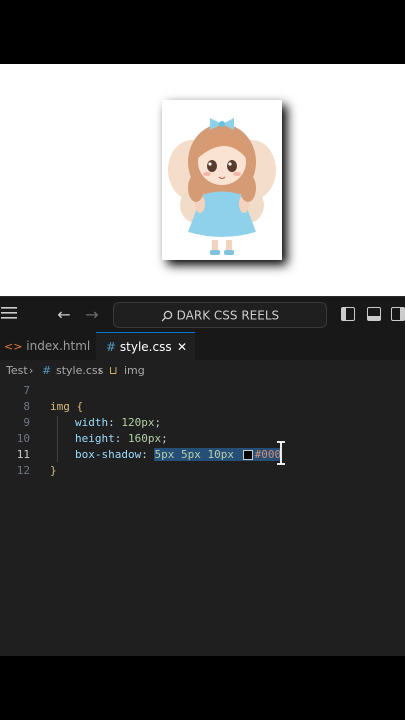 The image size is (405, 720). What do you see at coordinates (26, 422) in the screenshot?
I see `line-number: 9` at bounding box center [26, 422].